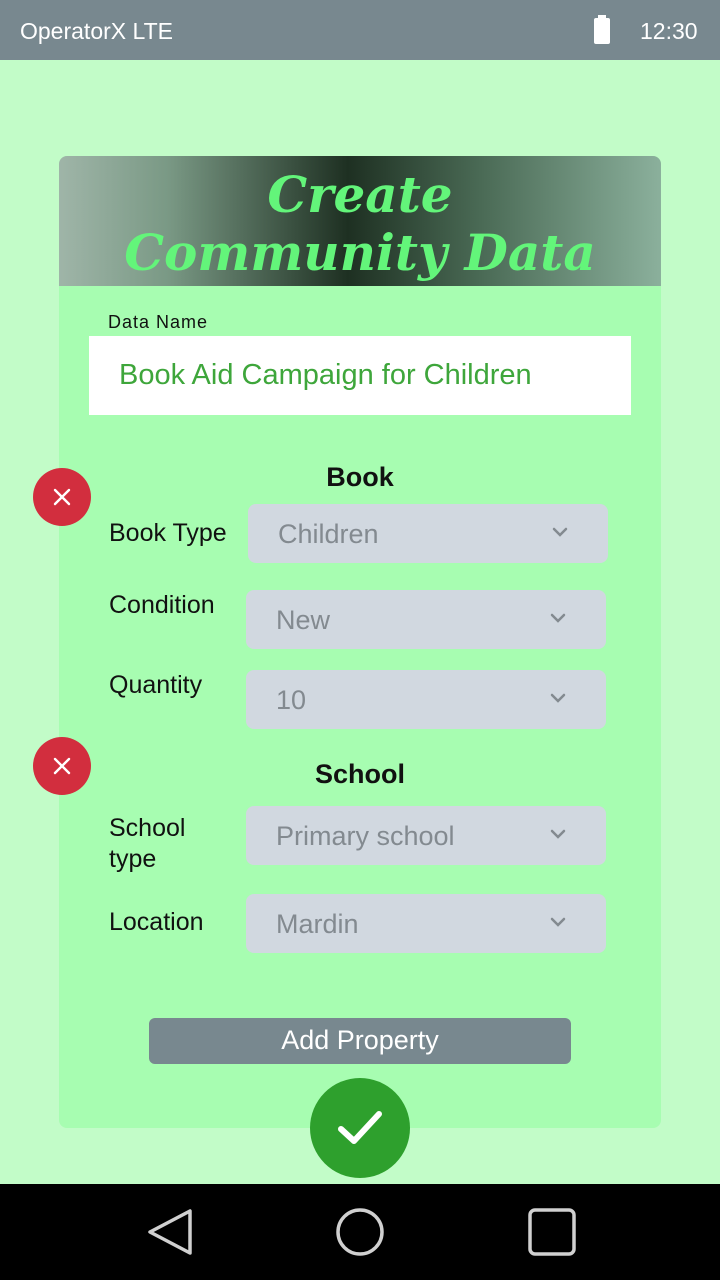 The image size is (720, 1280). I want to click on book-type-value: Children, so click(328, 534).